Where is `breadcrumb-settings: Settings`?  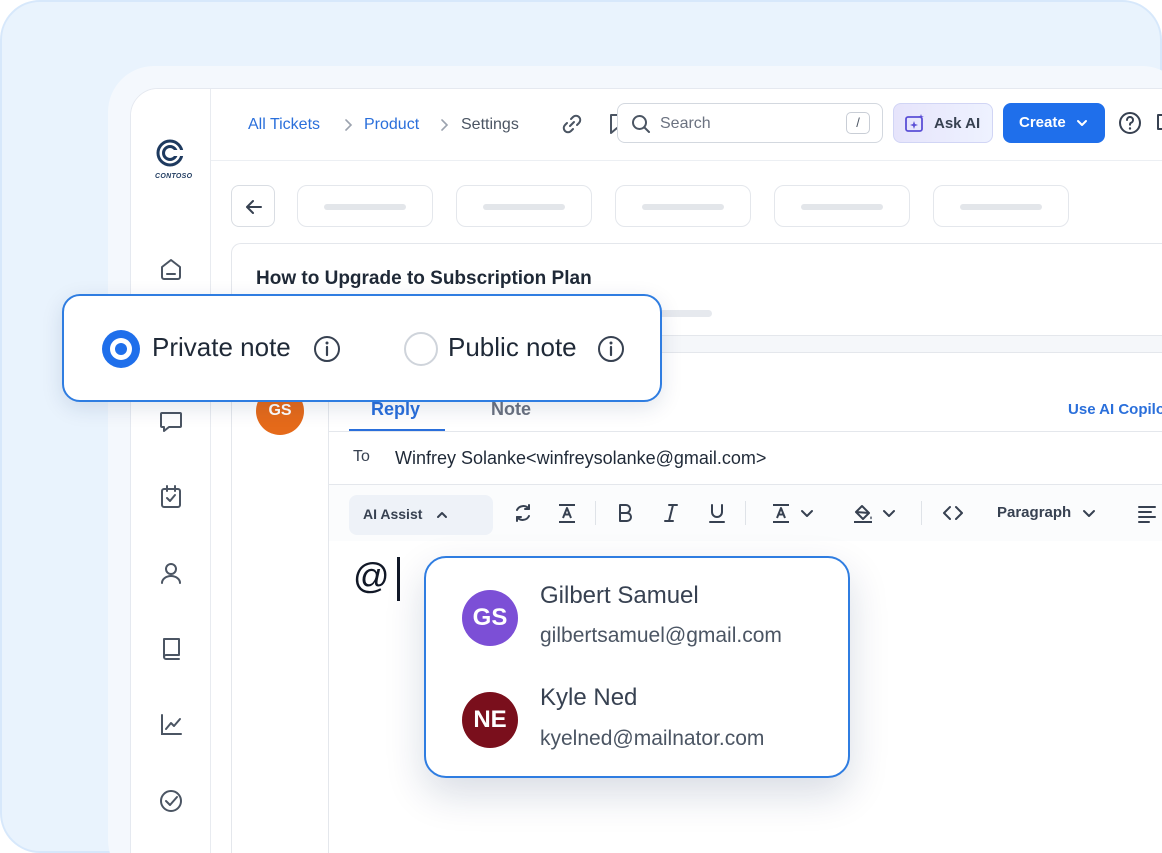
breadcrumb-settings: Settings is located at coordinates (490, 124).